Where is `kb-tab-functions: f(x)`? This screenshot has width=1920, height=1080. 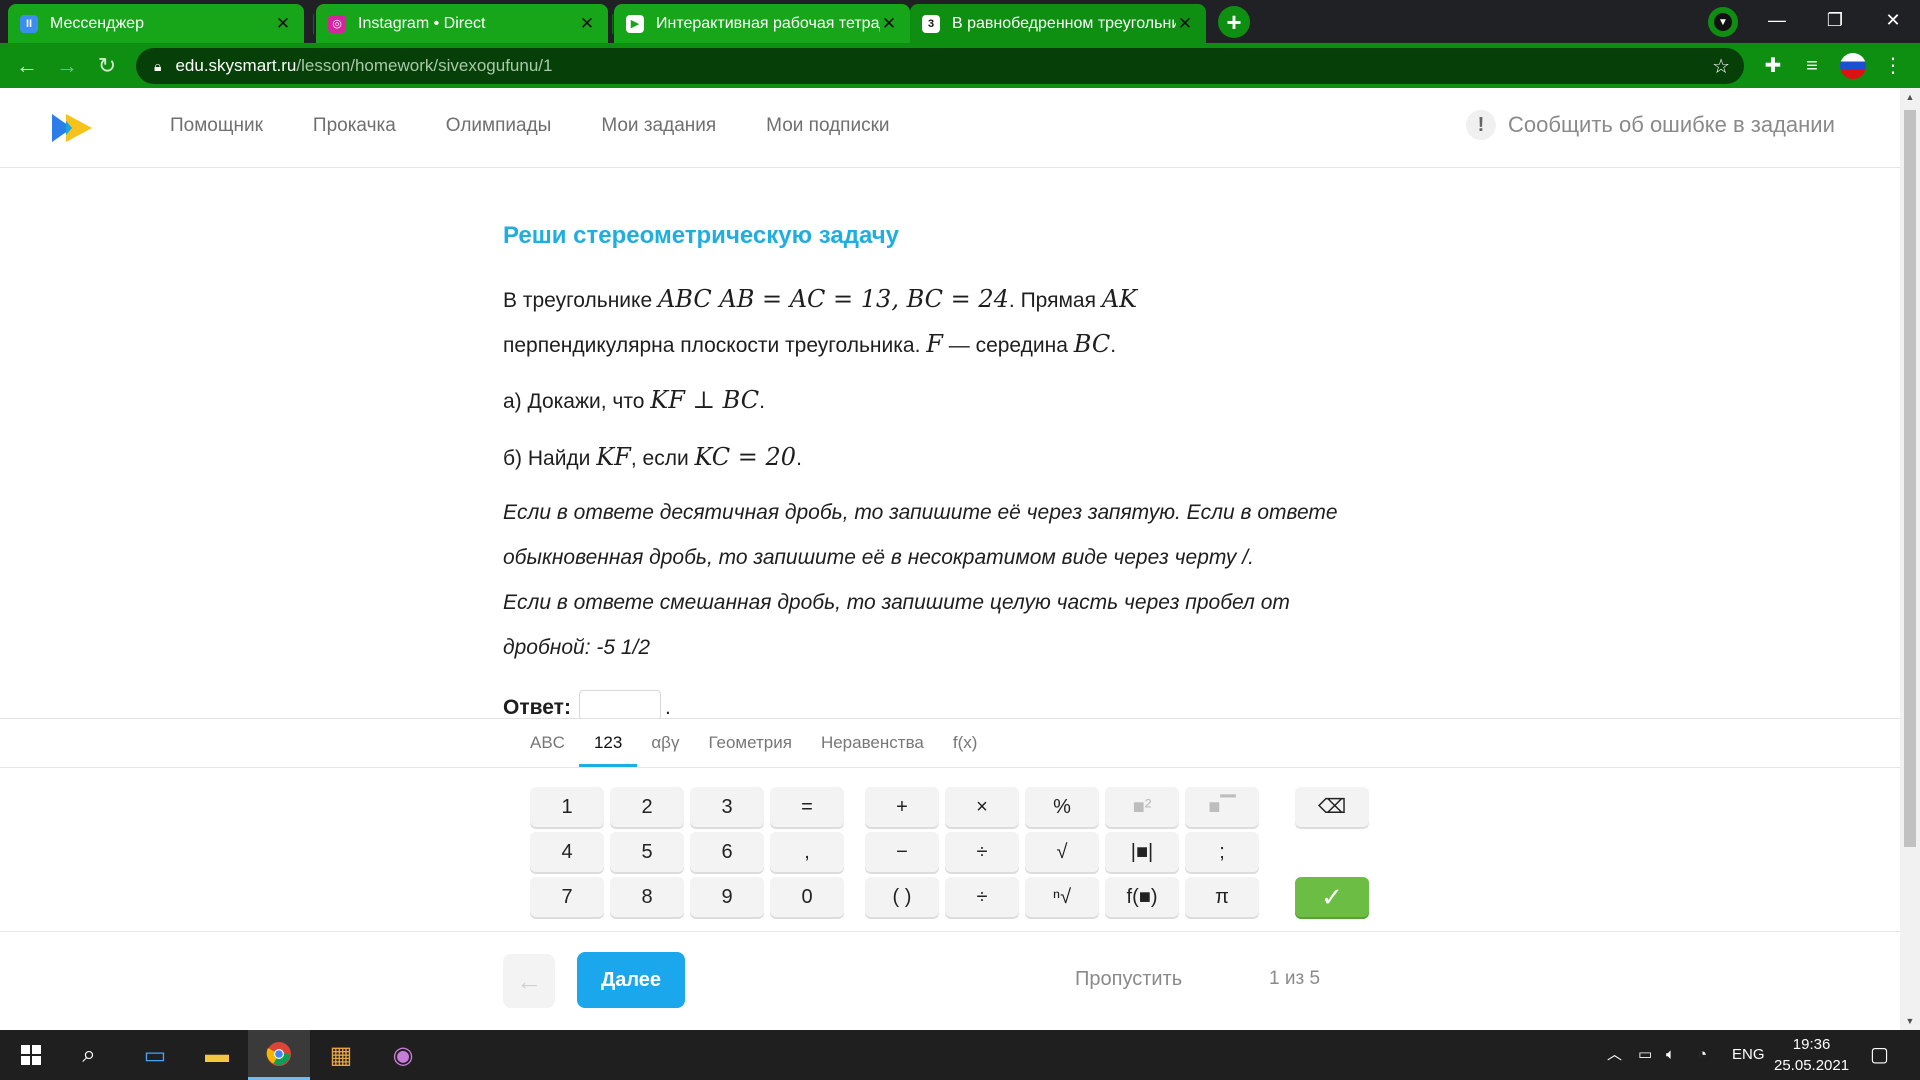
kb-tab-functions: f(x) is located at coordinates (965, 743).